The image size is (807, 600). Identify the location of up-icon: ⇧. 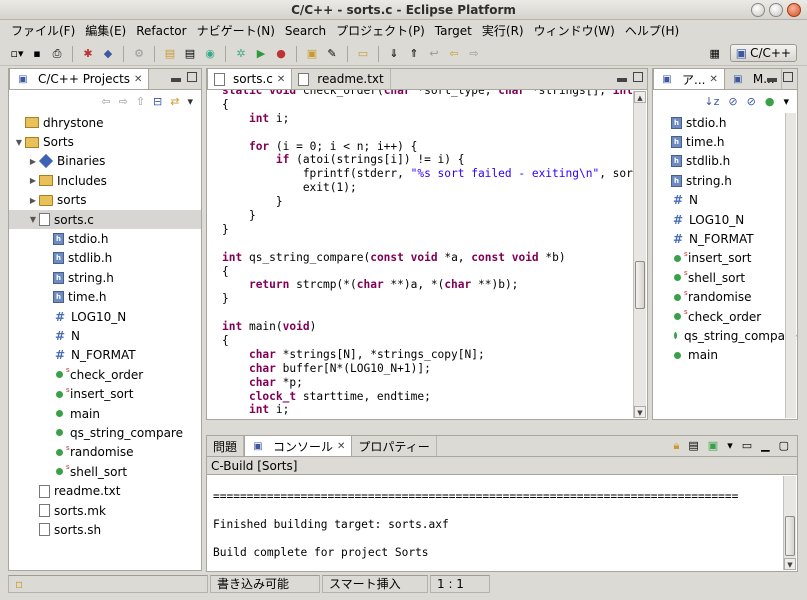
(140, 101).